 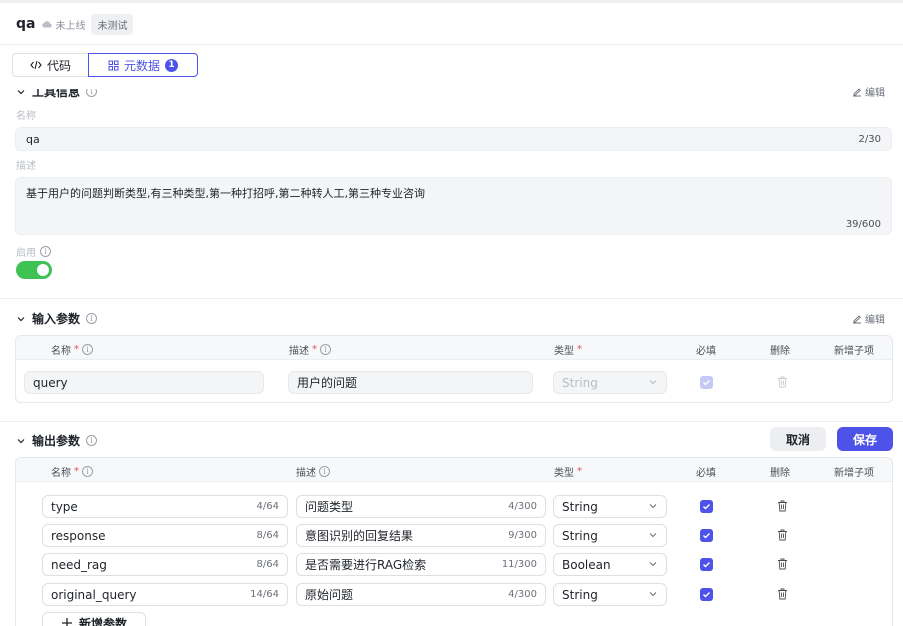 I want to click on plus-icon, so click(x=66, y=622).